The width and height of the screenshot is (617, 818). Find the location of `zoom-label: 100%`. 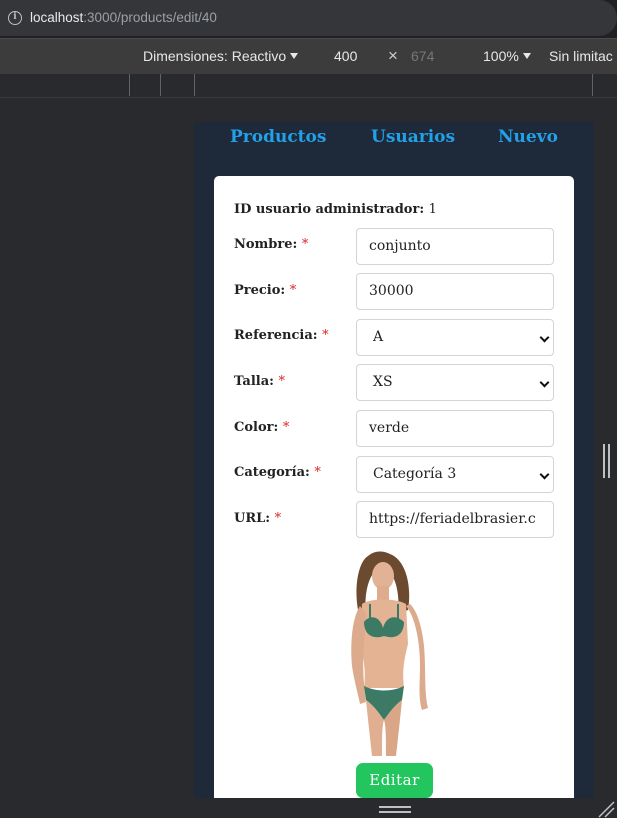

zoom-label: 100% is located at coordinates (501, 56).